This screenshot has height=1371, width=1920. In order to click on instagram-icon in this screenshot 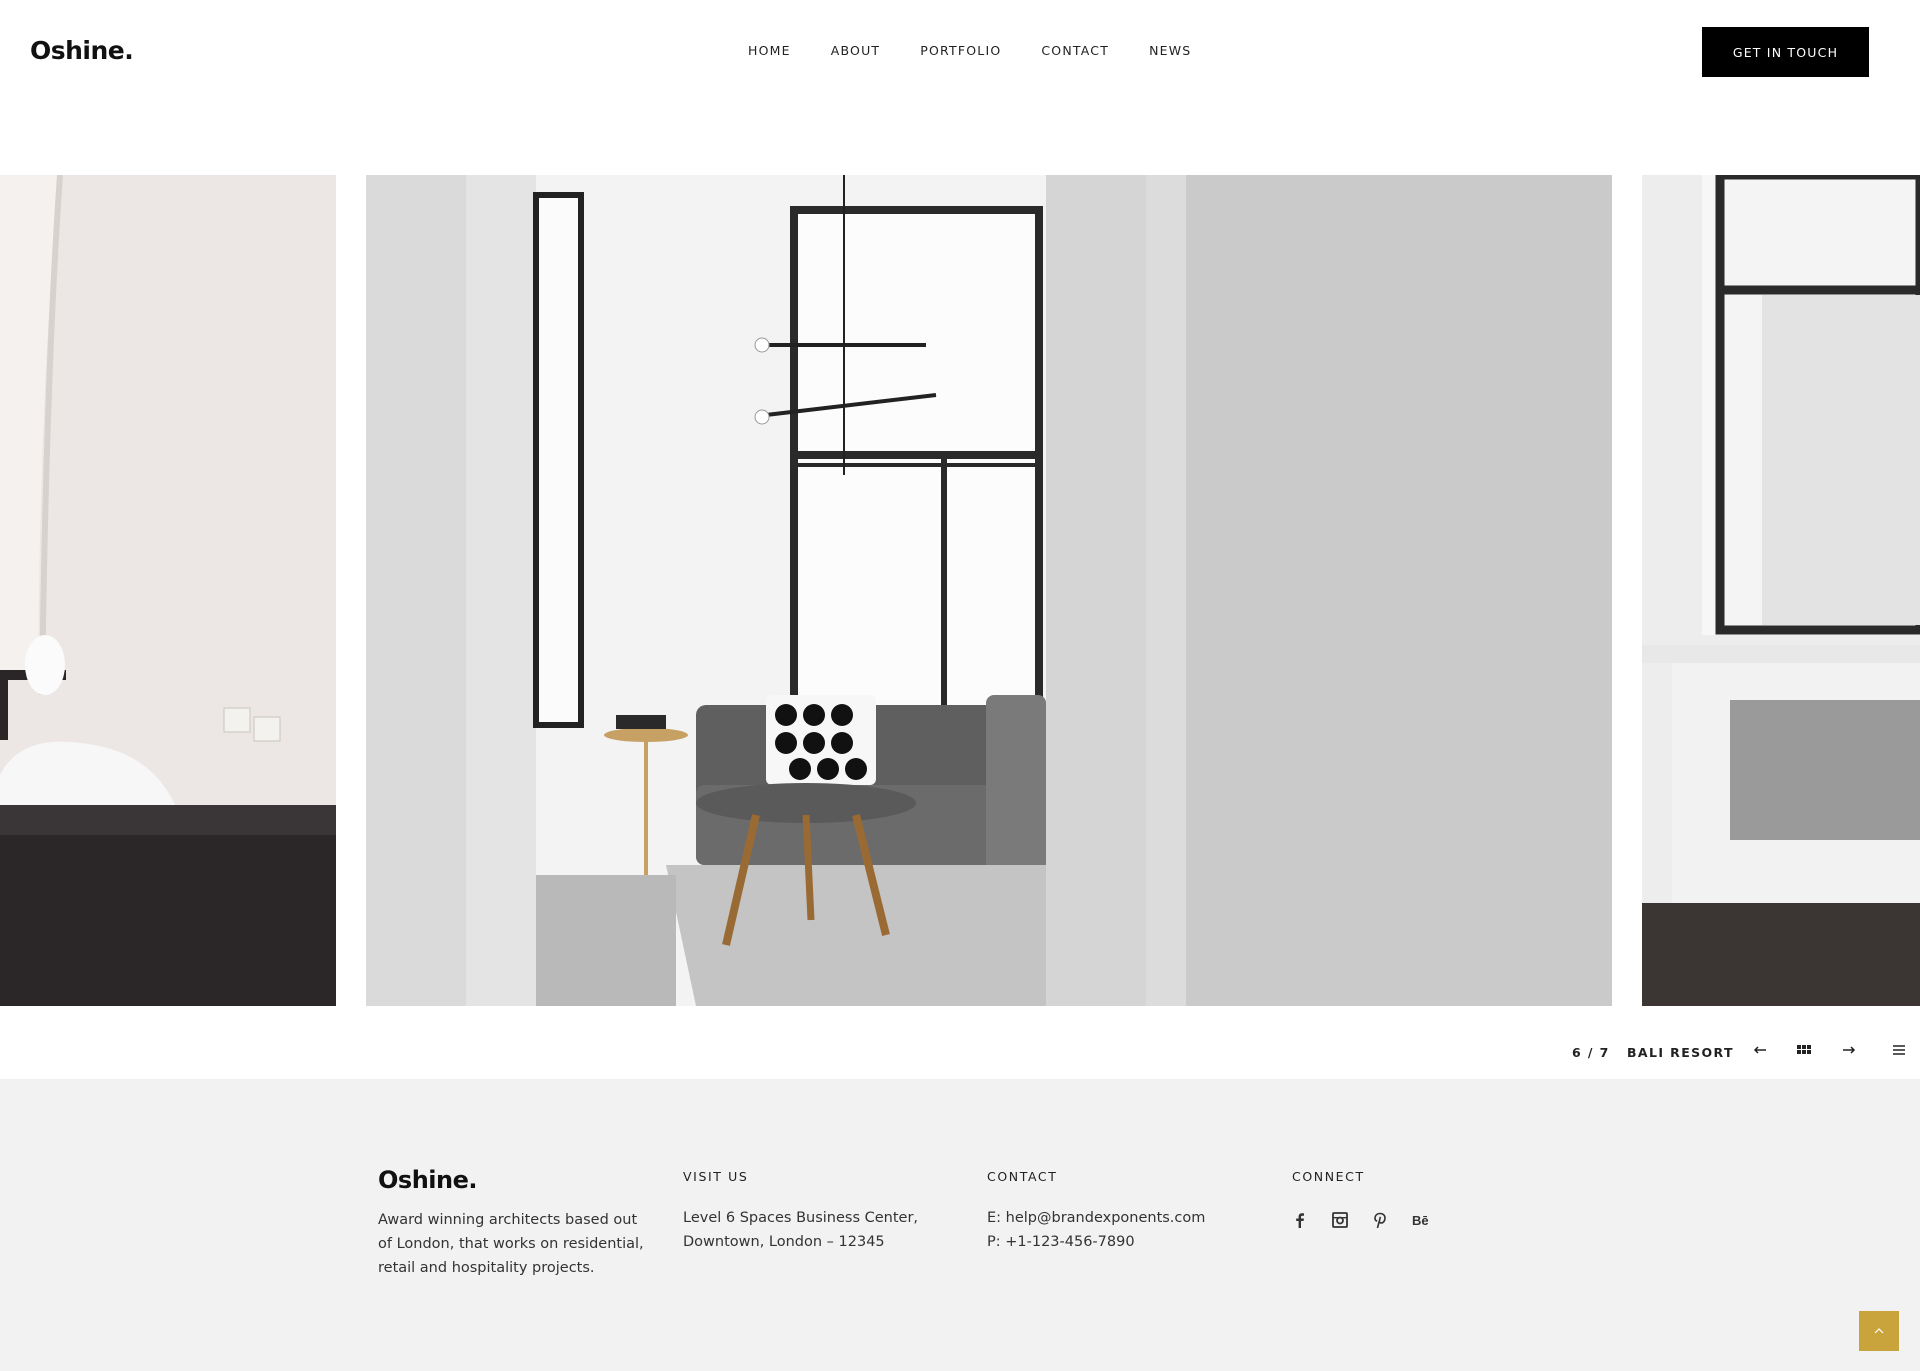, I will do `click(1340, 1220)`.